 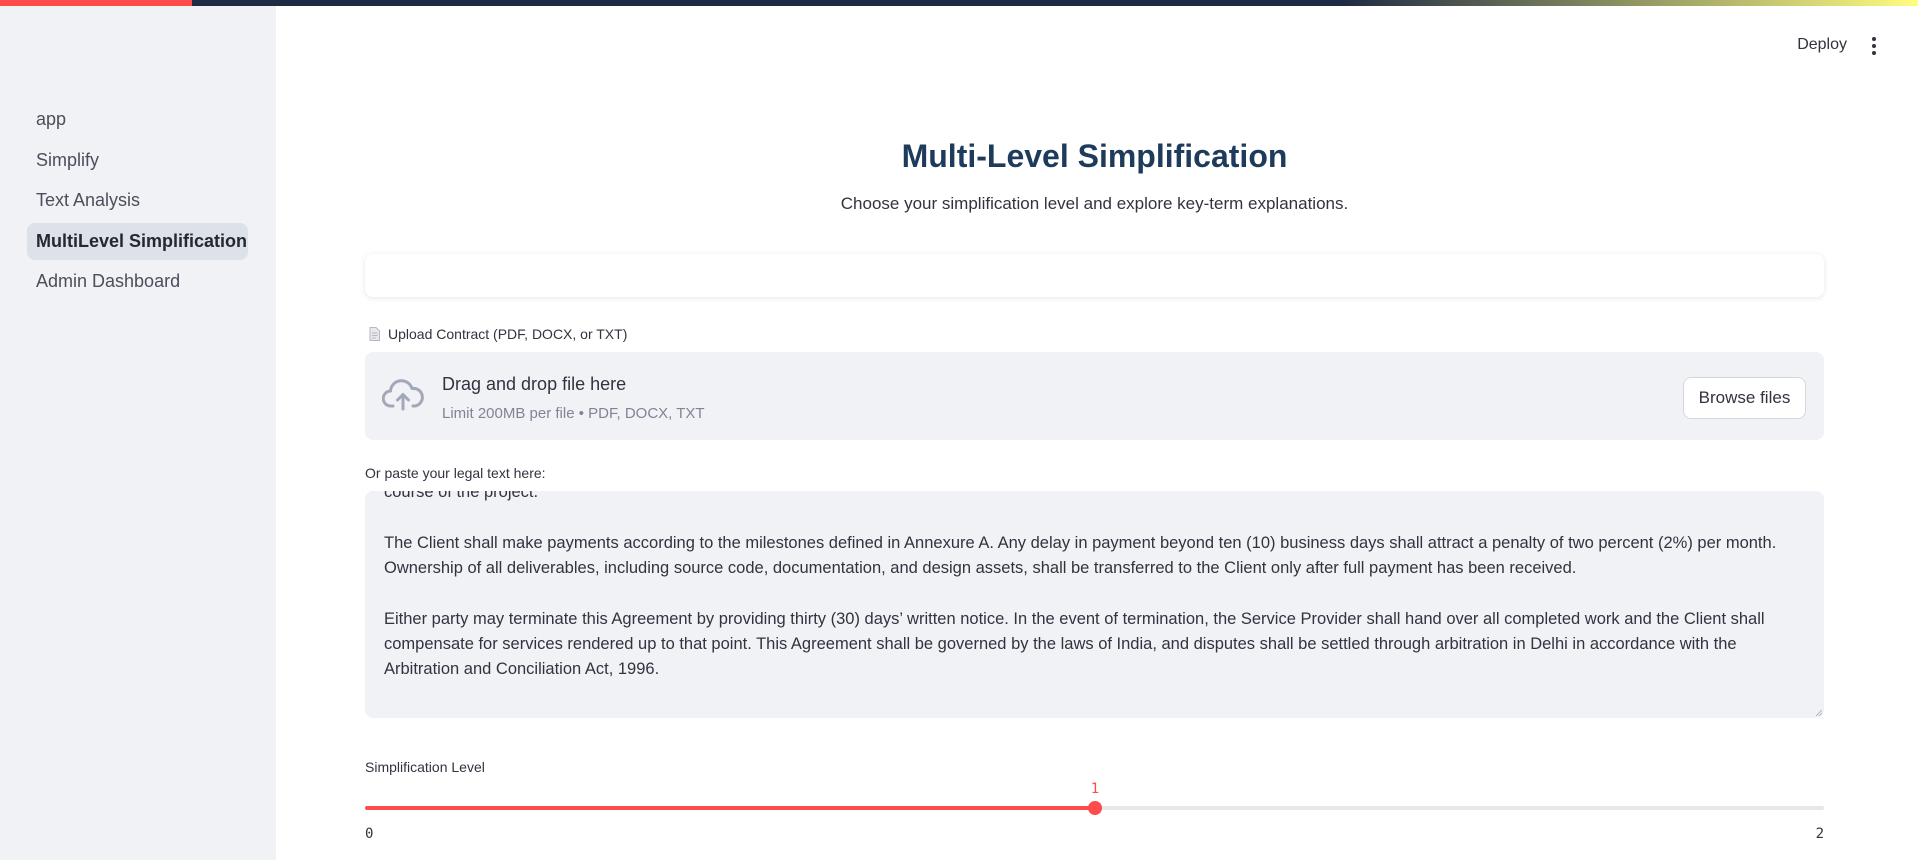 What do you see at coordinates (1819, 834) in the screenshot?
I see `slider-max-label: 2` at bounding box center [1819, 834].